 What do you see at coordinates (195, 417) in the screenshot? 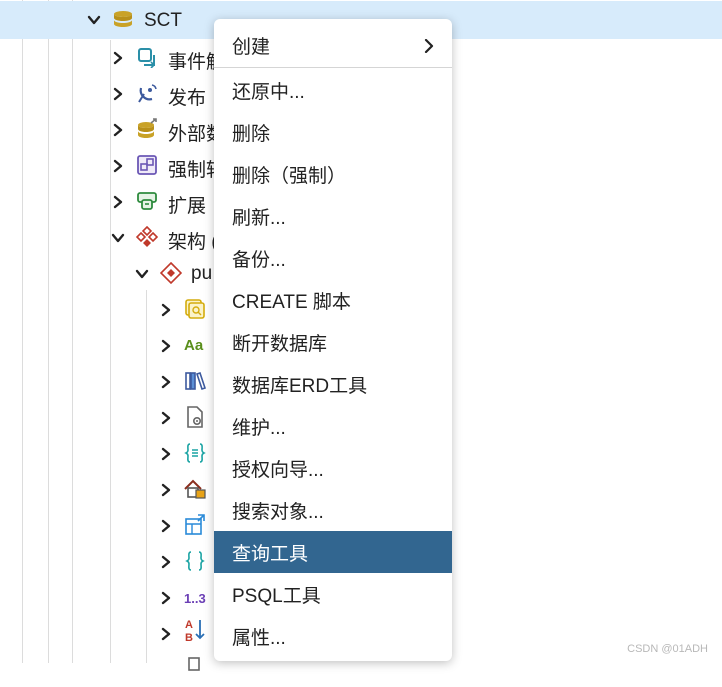
I see `document-gear-icon` at bounding box center [195, 417].